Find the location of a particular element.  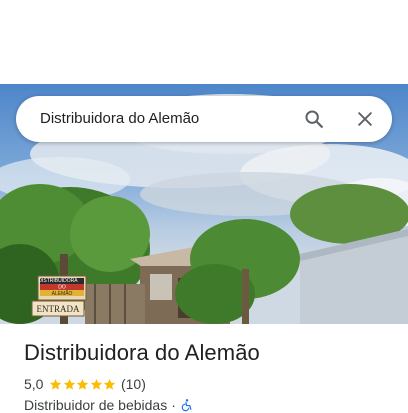

sign-line2-text: DO is located at coordinates (62, 288).